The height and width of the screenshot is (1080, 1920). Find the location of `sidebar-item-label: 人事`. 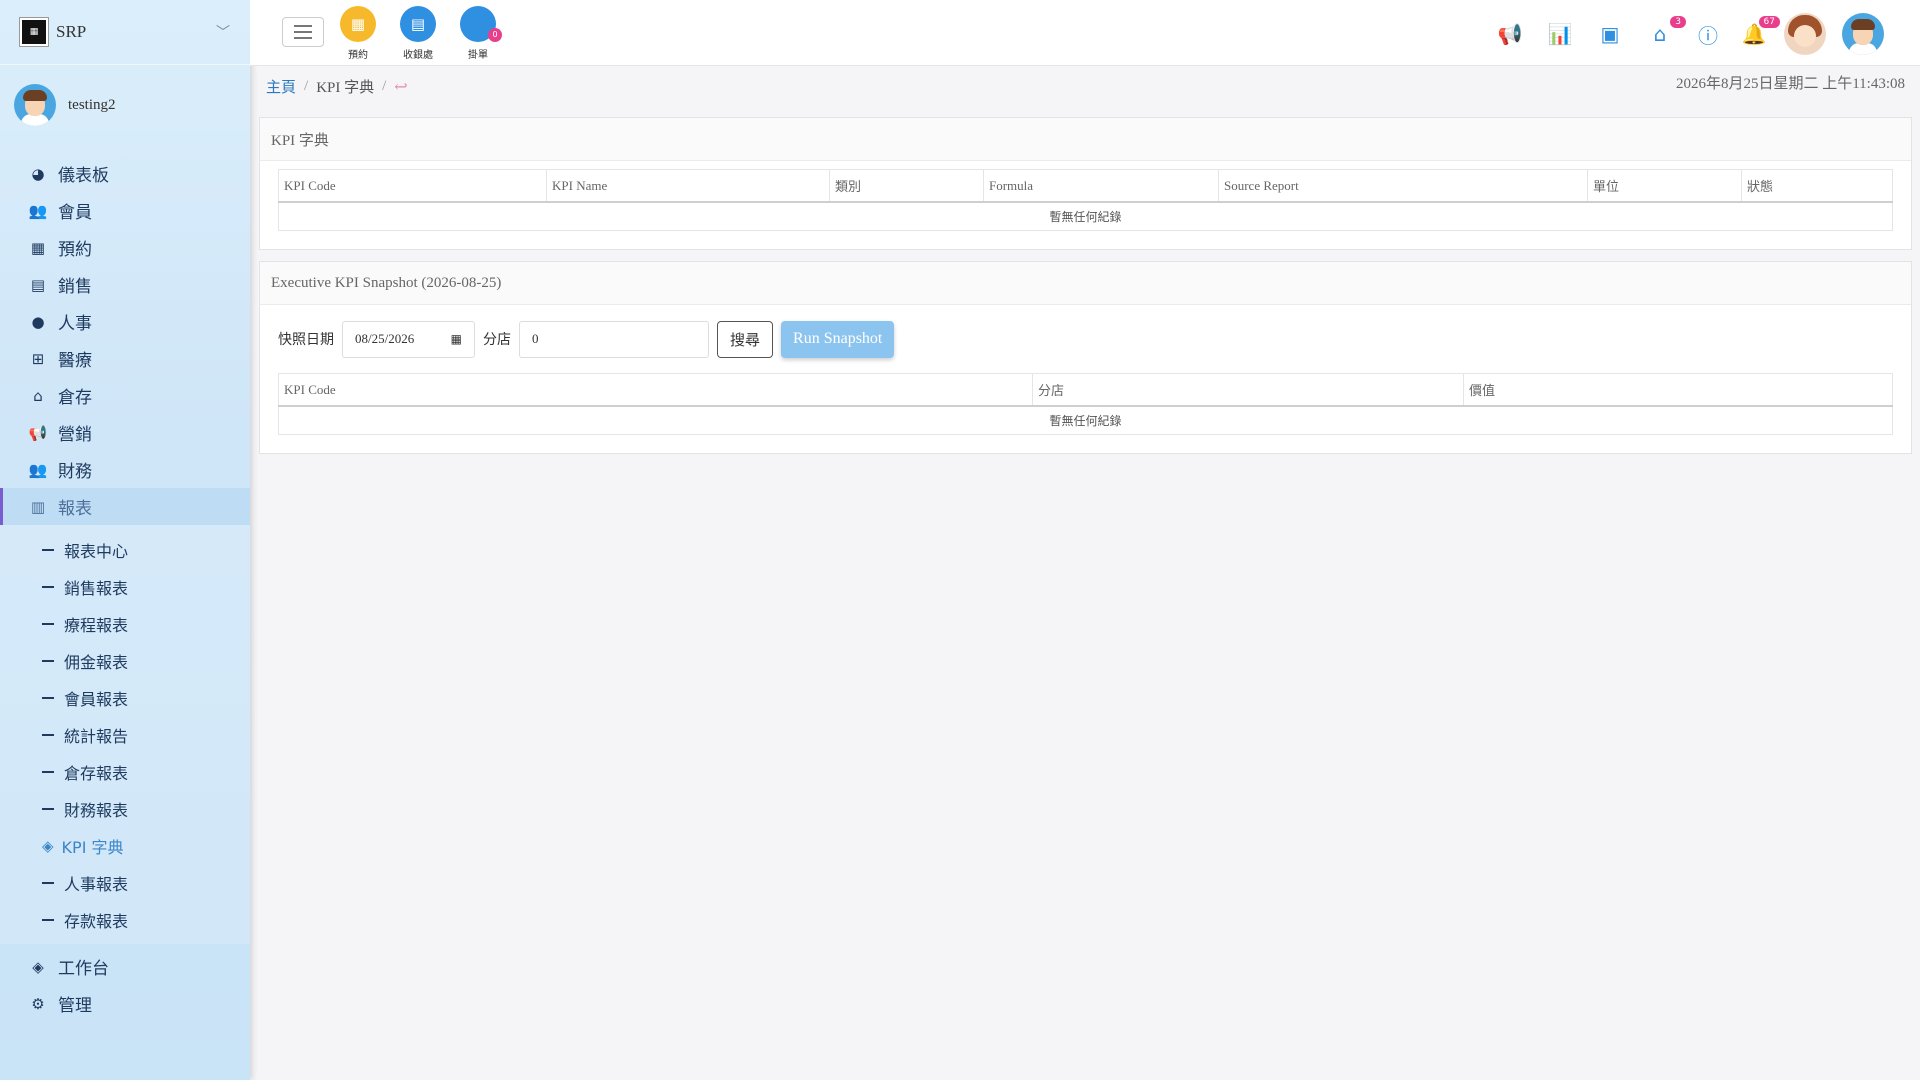

sidebar-item-label: 人事 is located at coordinates (75, 324).